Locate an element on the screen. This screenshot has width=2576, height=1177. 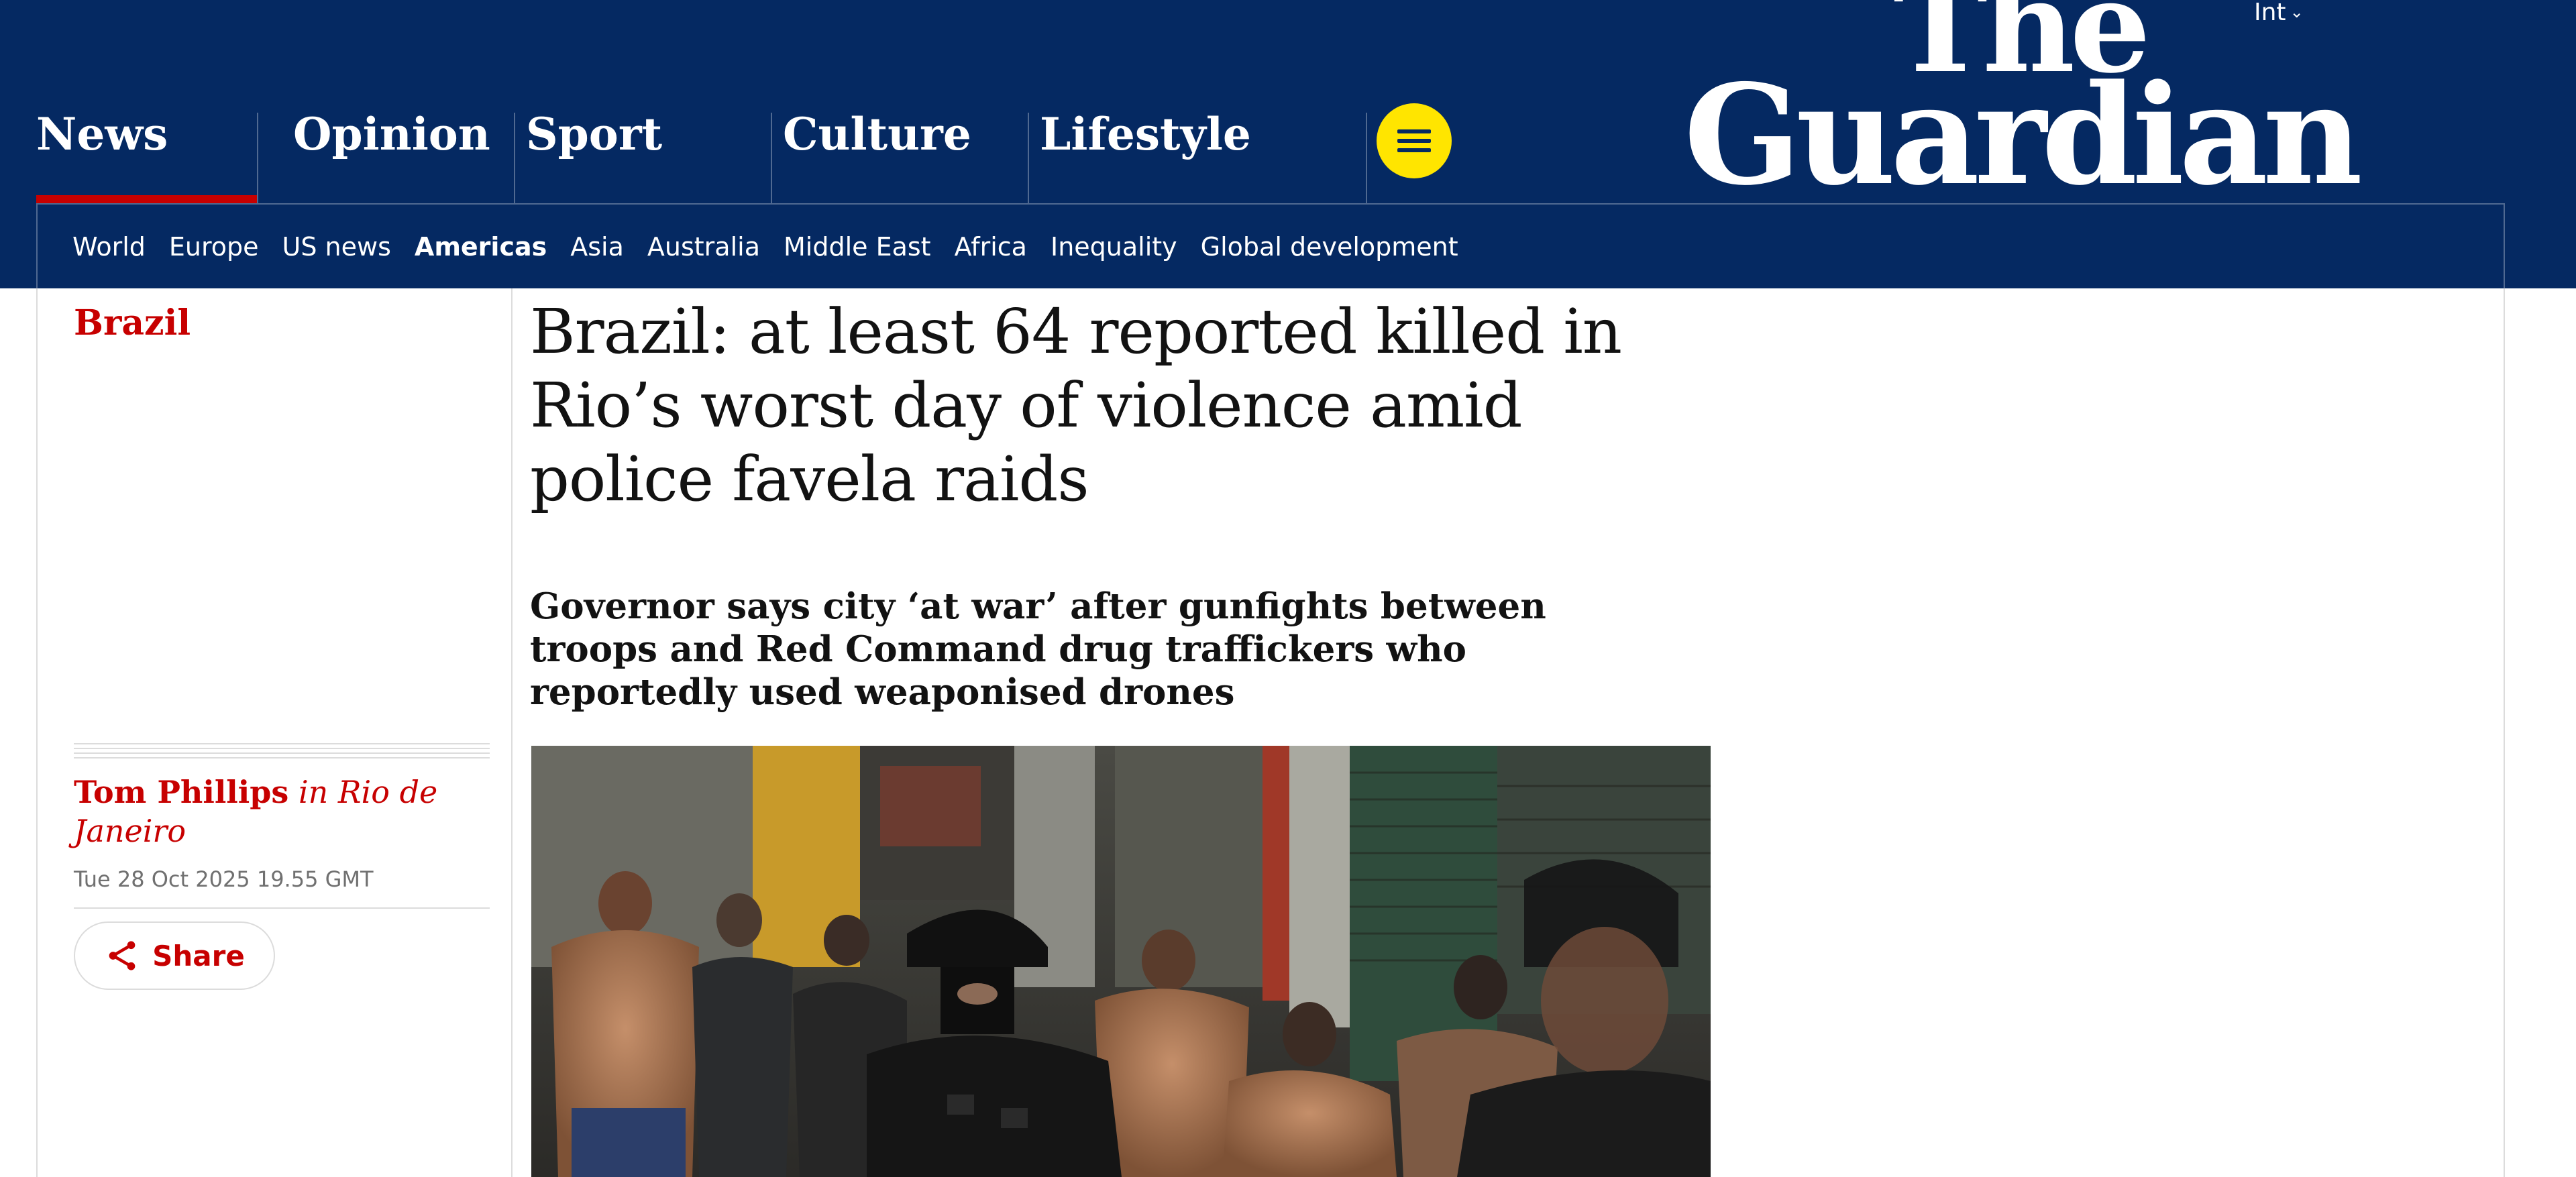
pillar-news: News is located at coordinates (128, 157).